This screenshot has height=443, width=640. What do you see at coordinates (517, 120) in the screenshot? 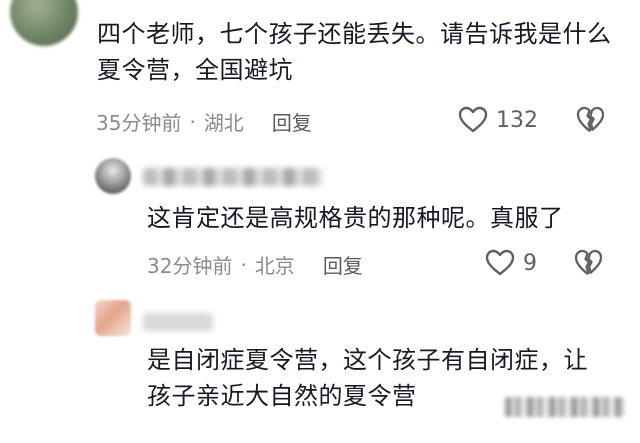
I see `like-count: 132` at bounding box center [517, 120].